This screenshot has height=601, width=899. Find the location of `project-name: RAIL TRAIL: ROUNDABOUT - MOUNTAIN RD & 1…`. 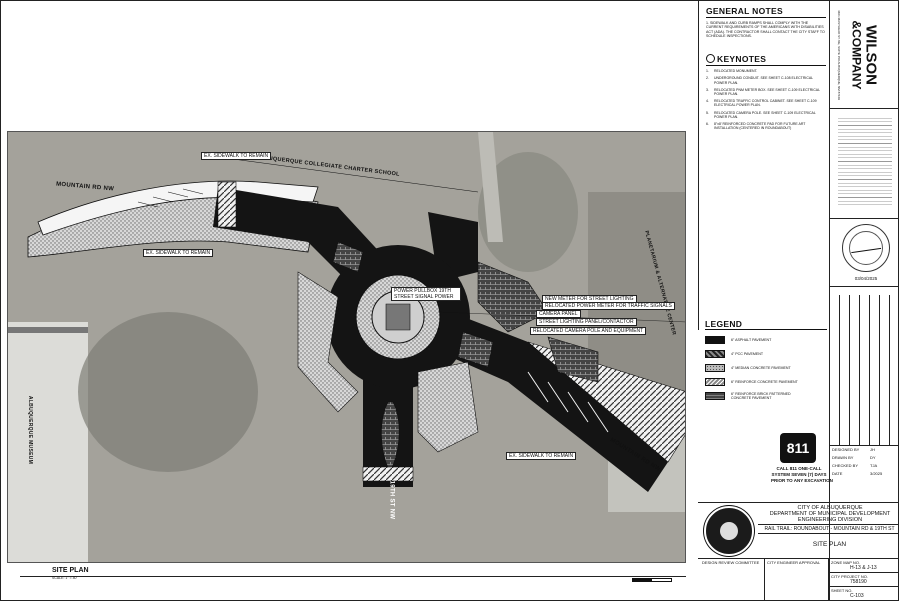

project-name: RAIL TRAIL: ROUNDABOUT - MOUNTAIN RD & 1… is located at coordinates (829, 529).